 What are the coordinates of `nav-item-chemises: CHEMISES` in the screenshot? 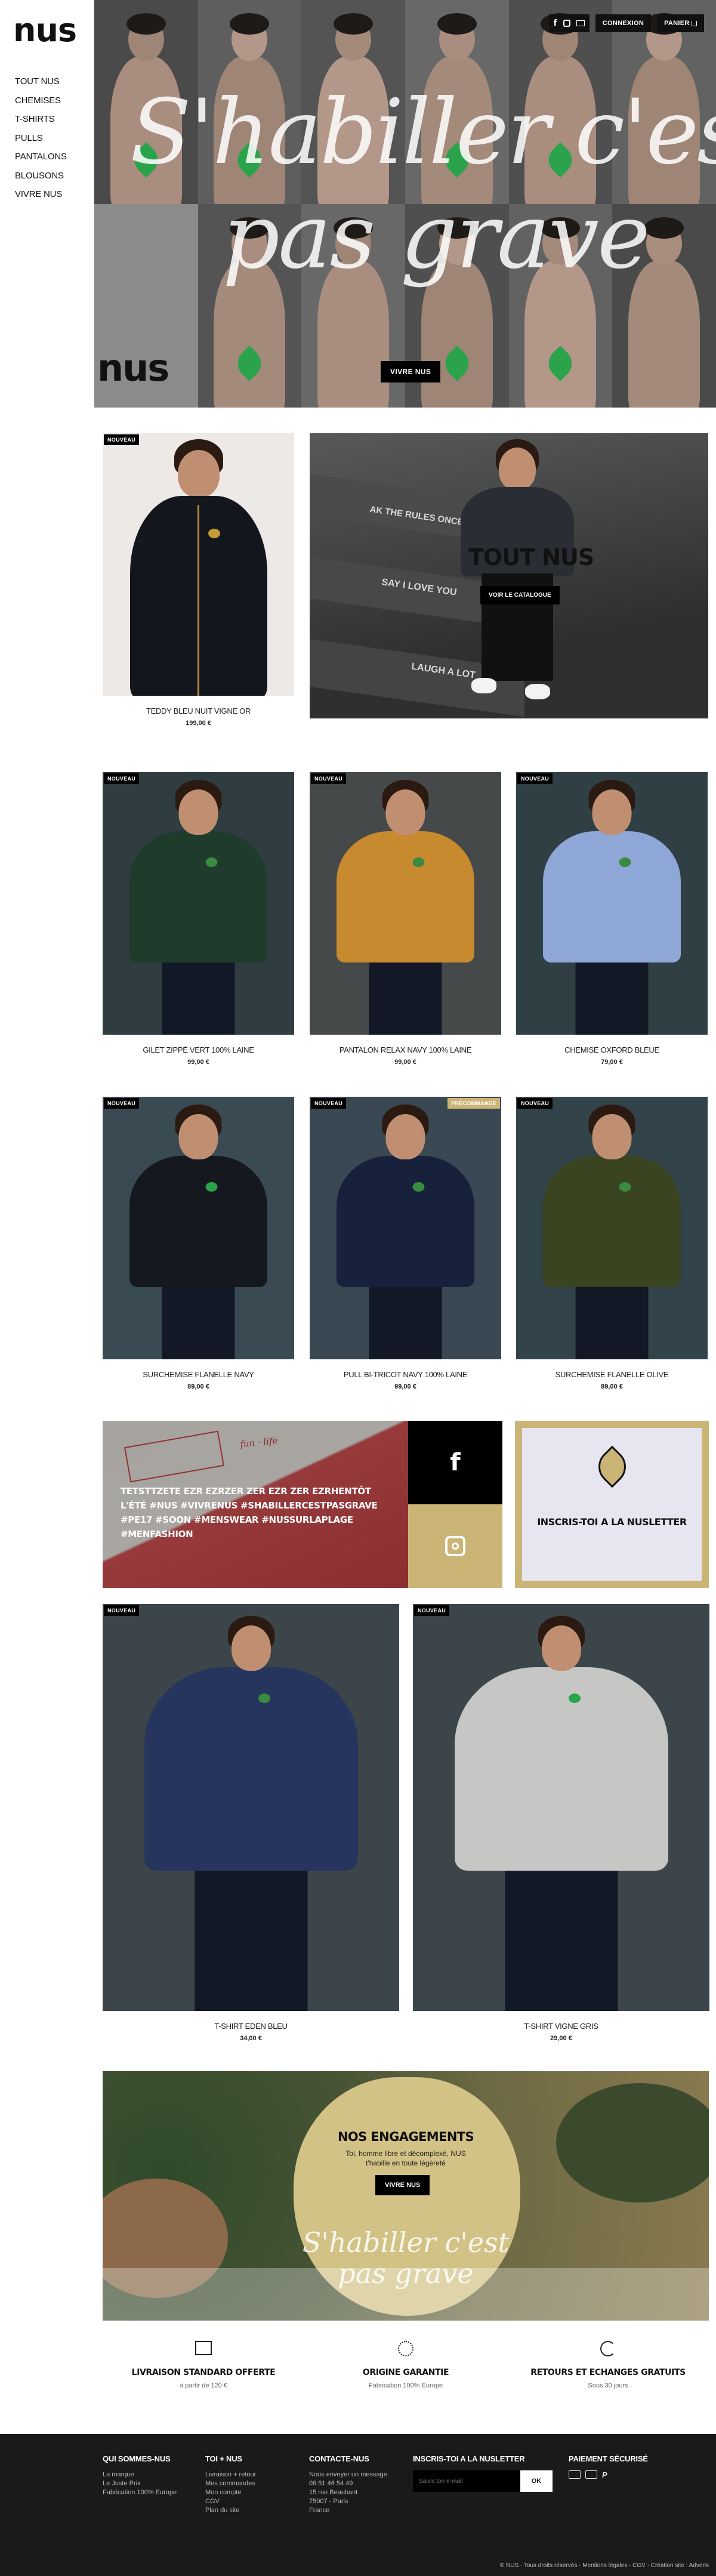 It's located at (51, 101).